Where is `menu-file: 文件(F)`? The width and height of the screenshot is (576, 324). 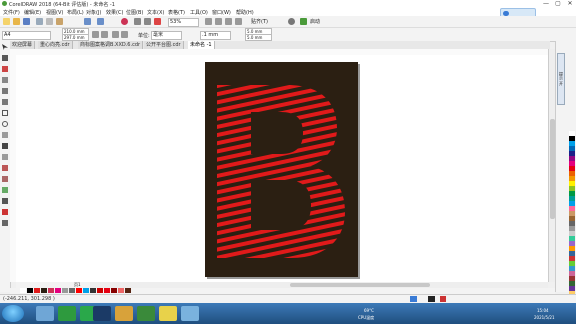
menu-file: 文件(F) is located at coordinates (11, 12).